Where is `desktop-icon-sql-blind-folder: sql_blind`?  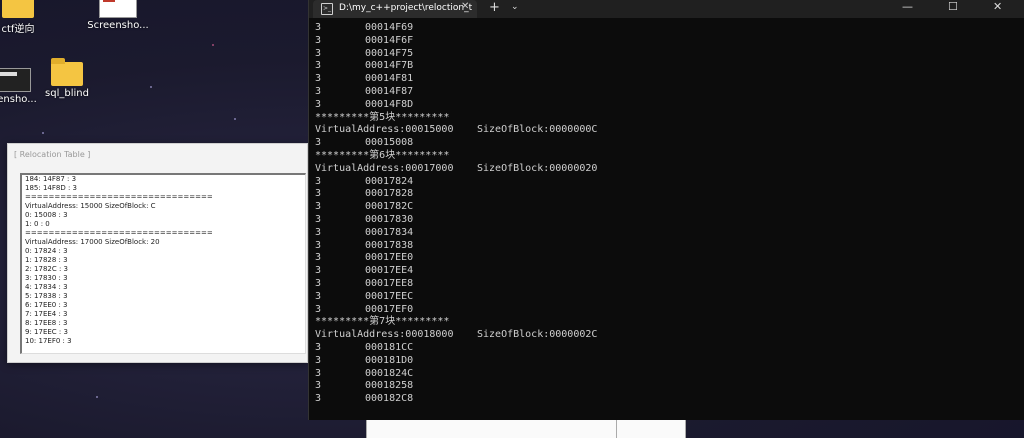
desktop-icon-sql-blind-folder: sql_blind is located at coordinates (67, 78).